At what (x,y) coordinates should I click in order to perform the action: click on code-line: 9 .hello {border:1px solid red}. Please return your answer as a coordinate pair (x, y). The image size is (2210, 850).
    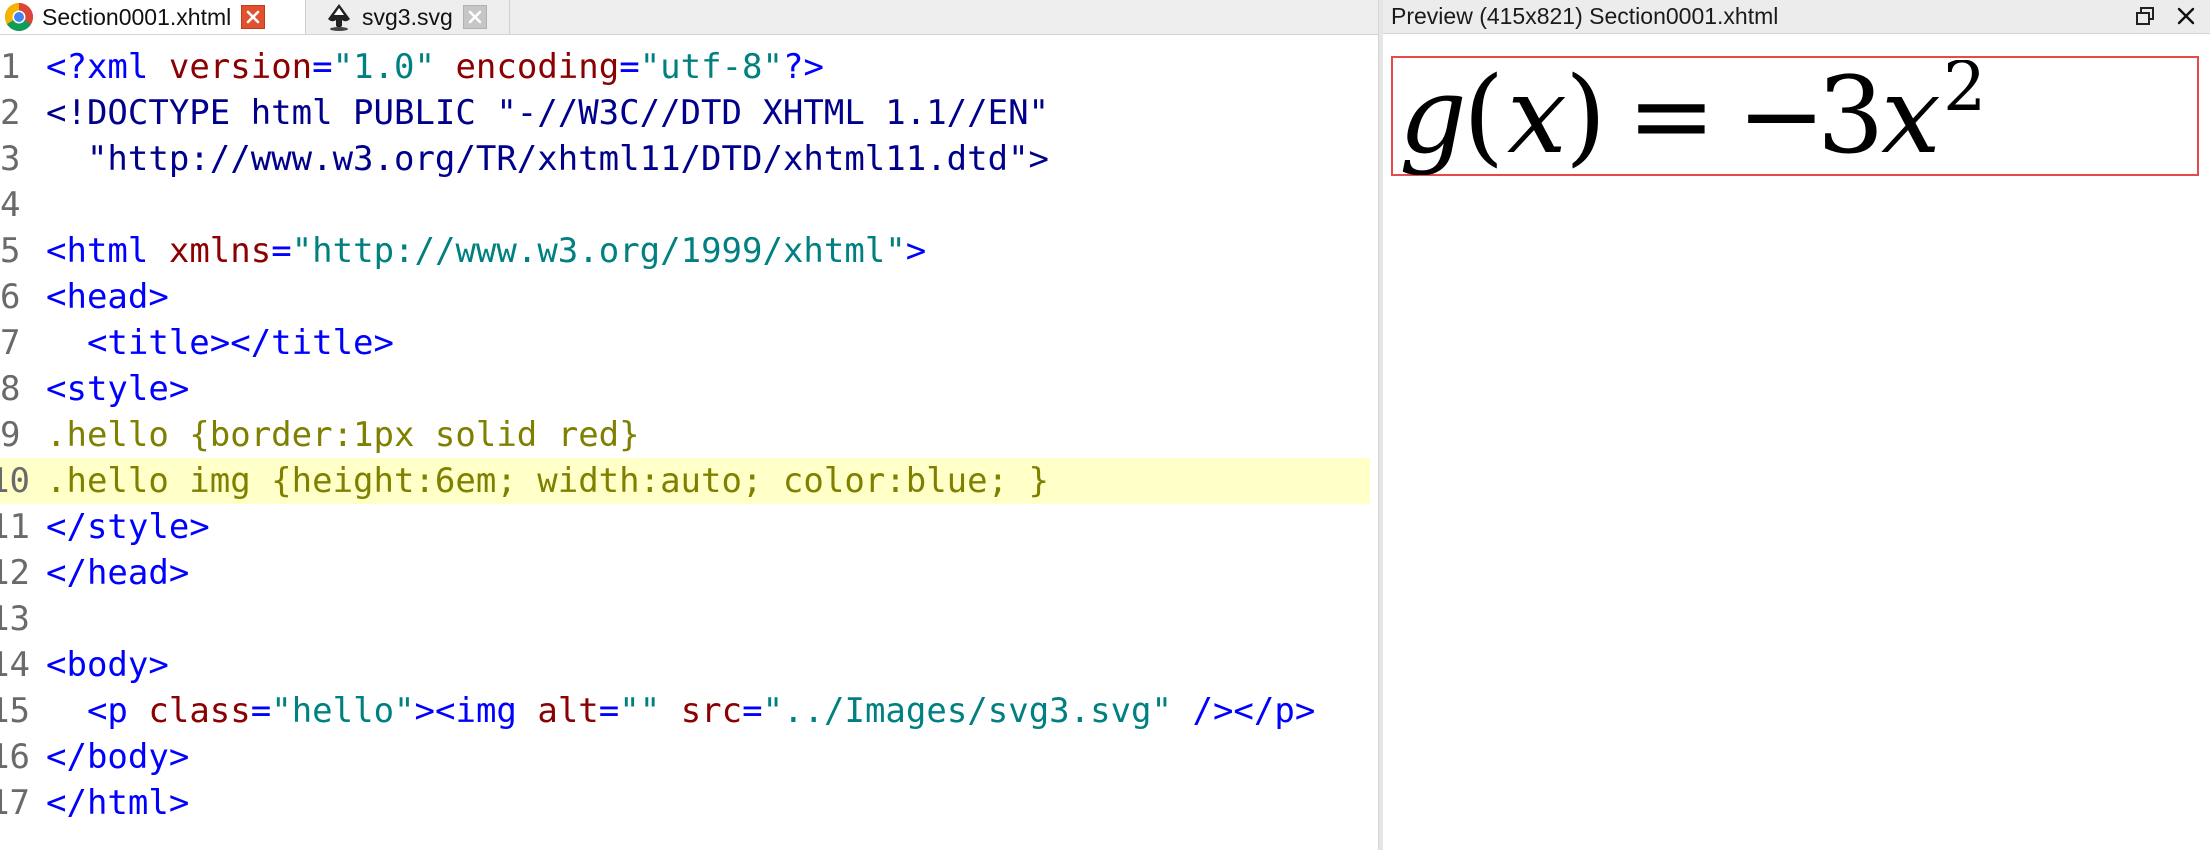
    Looking at the image, I should click on (685, 435).